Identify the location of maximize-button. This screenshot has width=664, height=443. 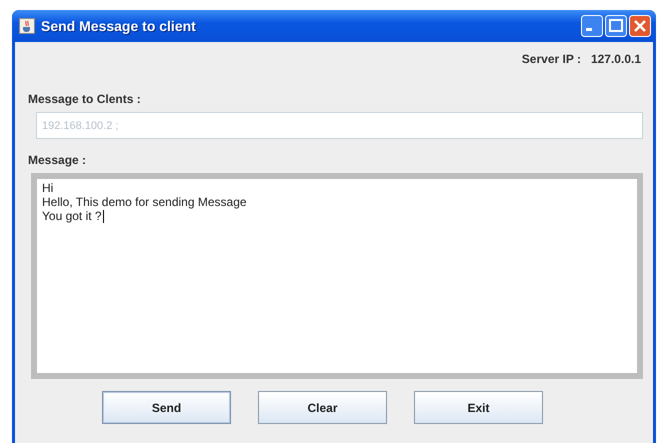
(616, 26).